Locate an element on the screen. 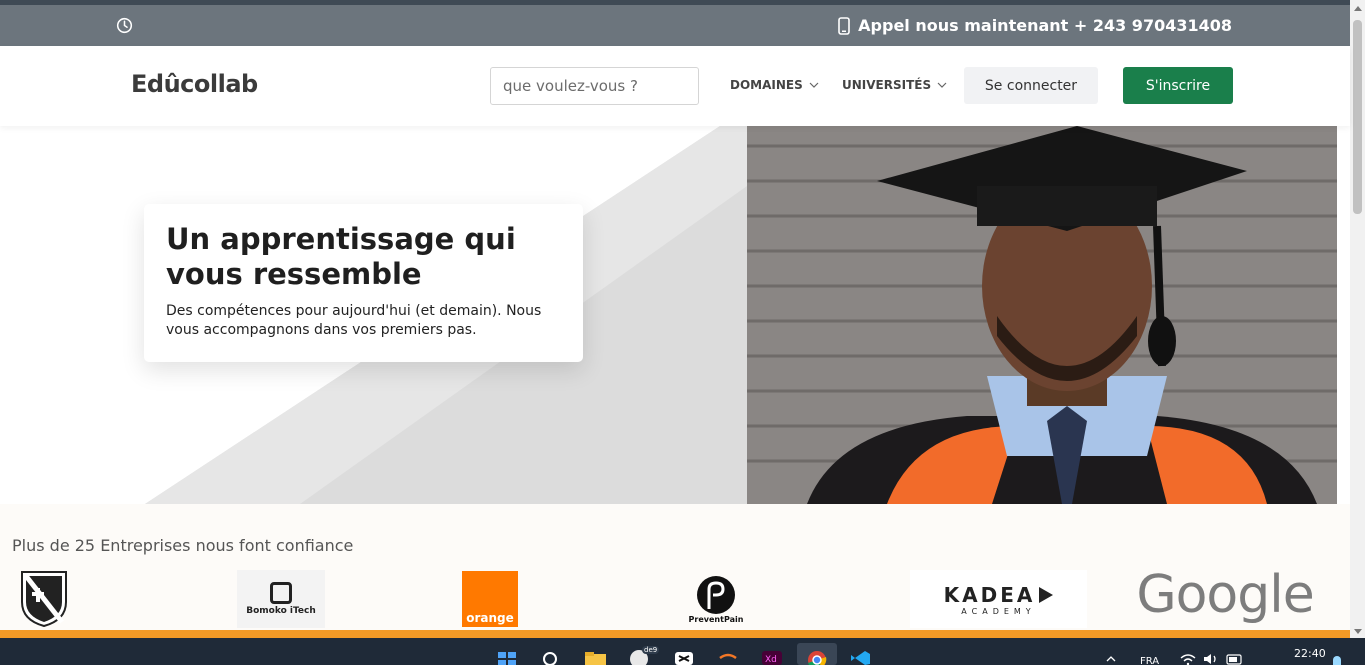  nav-universities-label: UNIVERSITÉS is located at coordinates (887, 85).